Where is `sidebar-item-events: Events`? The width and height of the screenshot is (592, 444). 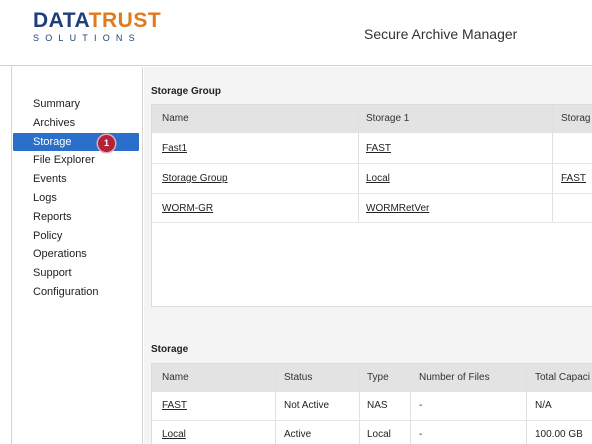
sidebar-item-events: Events is located at coordinates (77, 179).